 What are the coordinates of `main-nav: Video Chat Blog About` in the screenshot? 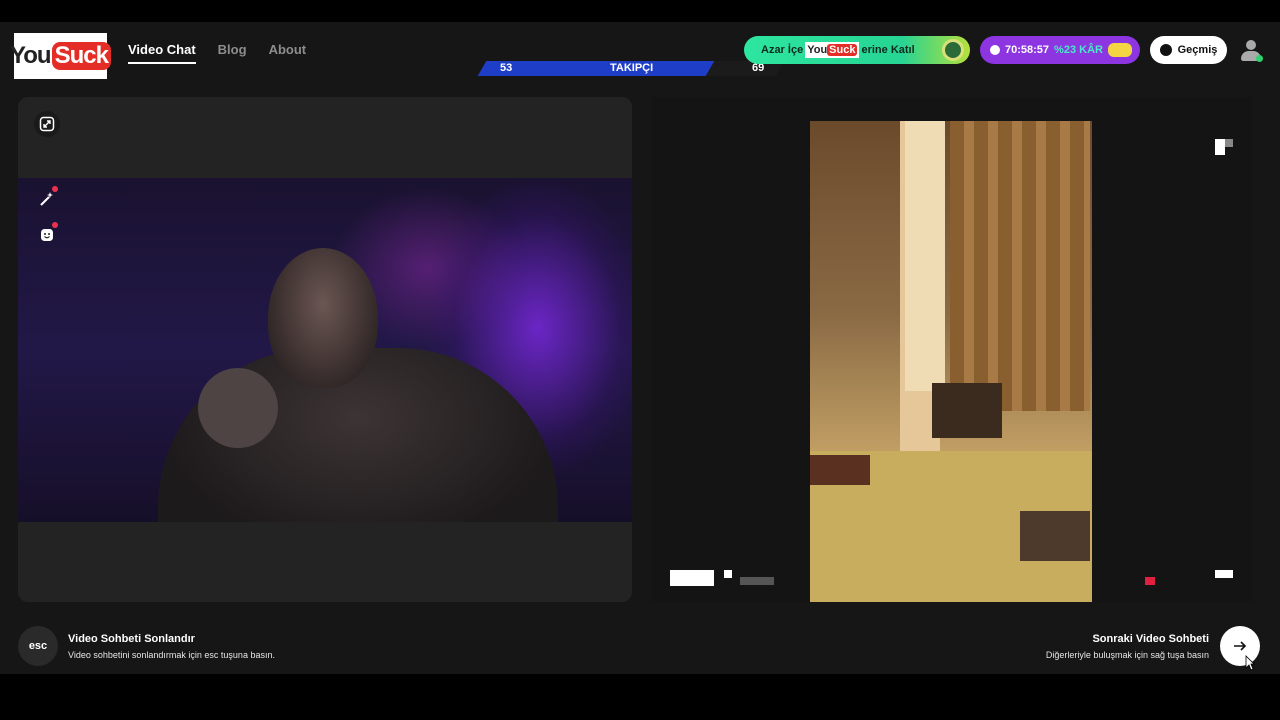 It's located at (217, 53).